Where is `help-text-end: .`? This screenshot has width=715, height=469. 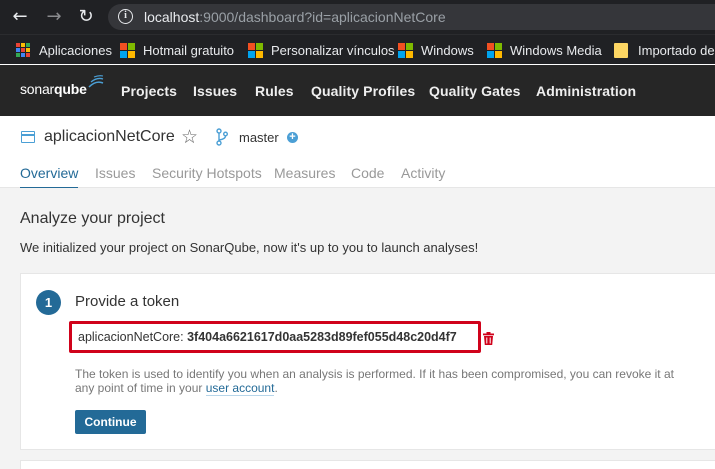 help-text-end: . is located at coordinates (276, 388).